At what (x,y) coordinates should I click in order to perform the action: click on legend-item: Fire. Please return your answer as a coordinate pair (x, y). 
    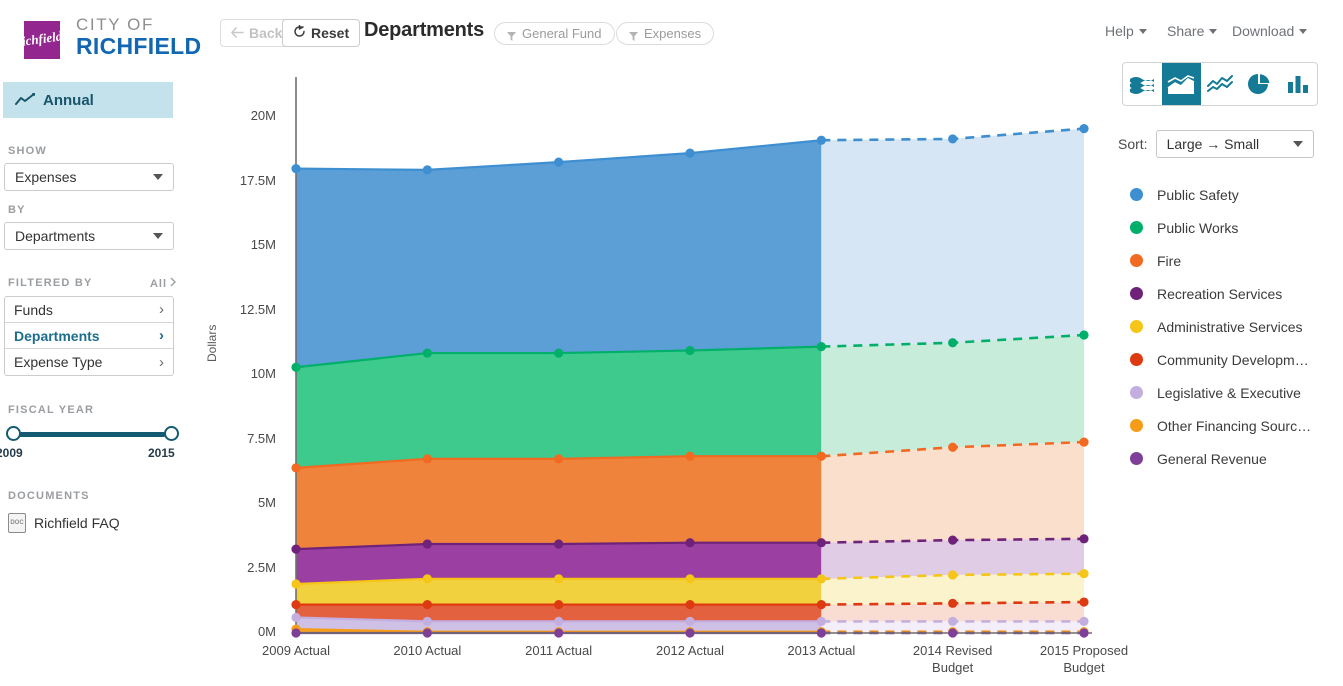
    Looking at the image, I should click on (1235, 260).